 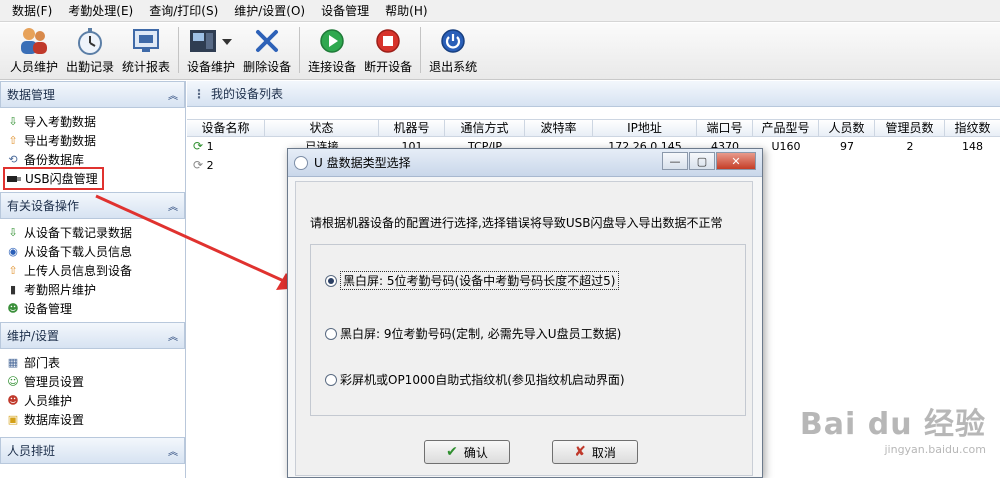 I want to click on sidebar-item-label: 上传人员信息到设备, so click(x=78, y=271).